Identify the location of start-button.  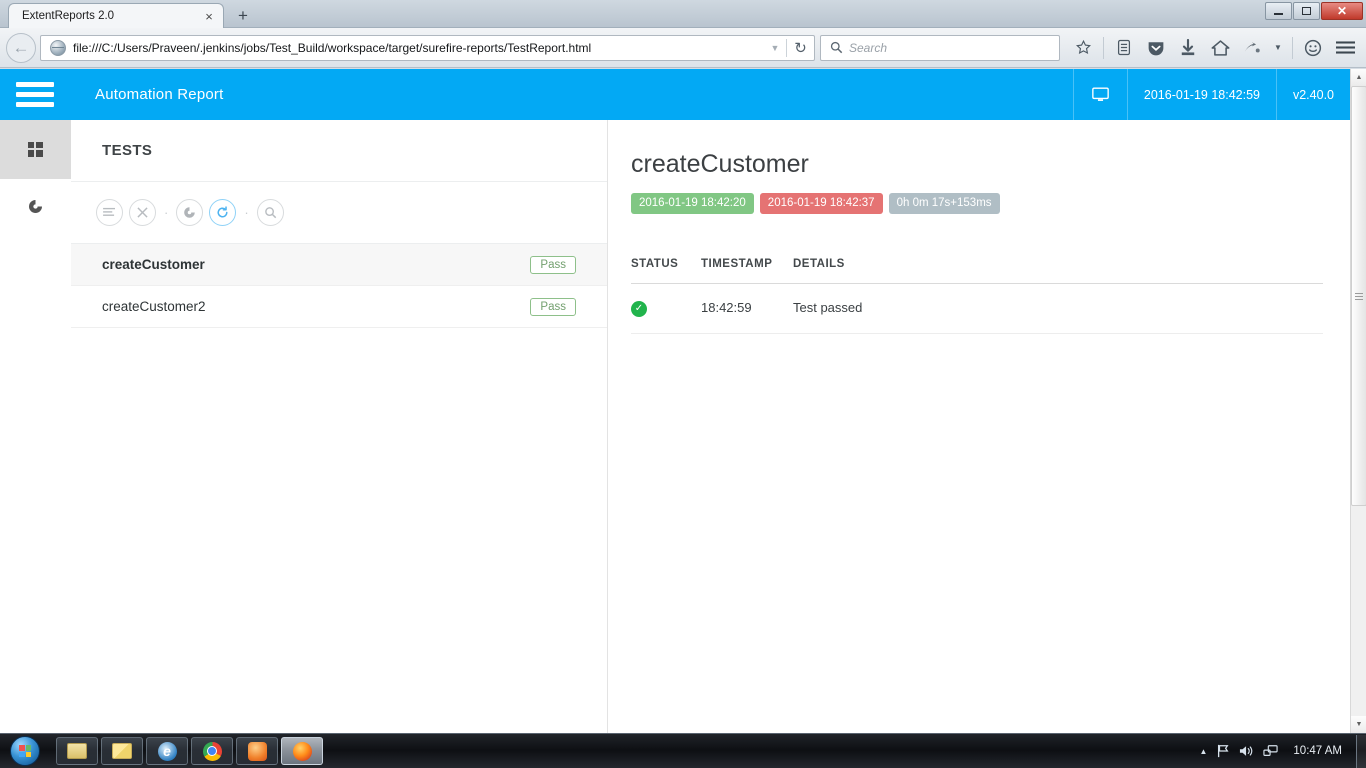
(25, 751).